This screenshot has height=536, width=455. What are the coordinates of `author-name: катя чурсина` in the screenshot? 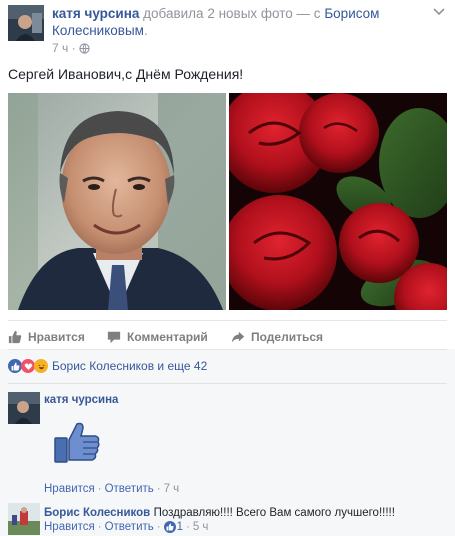 It's located at (95, 13).